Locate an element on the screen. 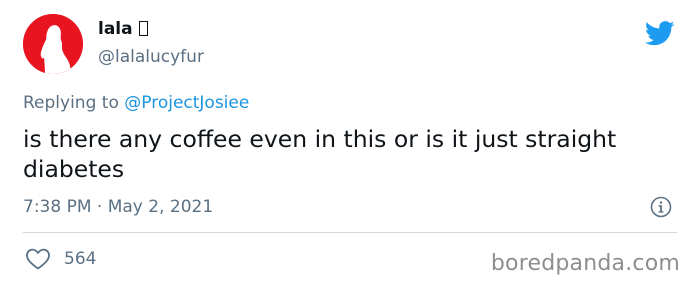  unrendered-emoji-glyph is located at coordinates (143, 28).